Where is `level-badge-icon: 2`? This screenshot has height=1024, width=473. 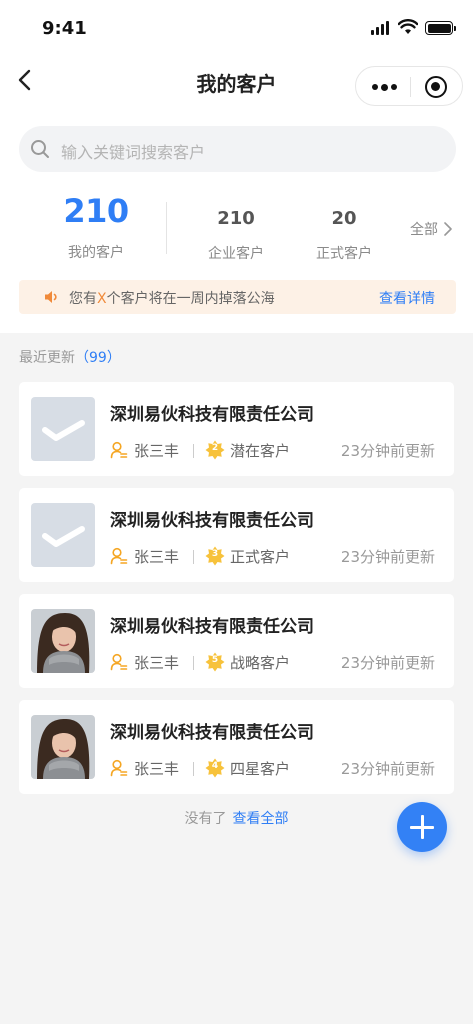
level-badge-icon: 2 is located at coordinates (215, 450).